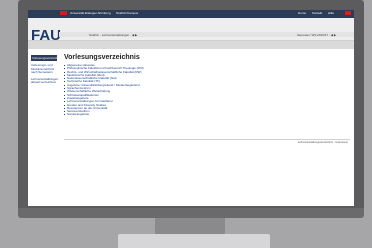 Image resolution: width=372 pixels, height=248 pixels. I want to click on sidebar-item-current: Lehrveranstaltungen aktuell verzeichnet, so click(44, 81).